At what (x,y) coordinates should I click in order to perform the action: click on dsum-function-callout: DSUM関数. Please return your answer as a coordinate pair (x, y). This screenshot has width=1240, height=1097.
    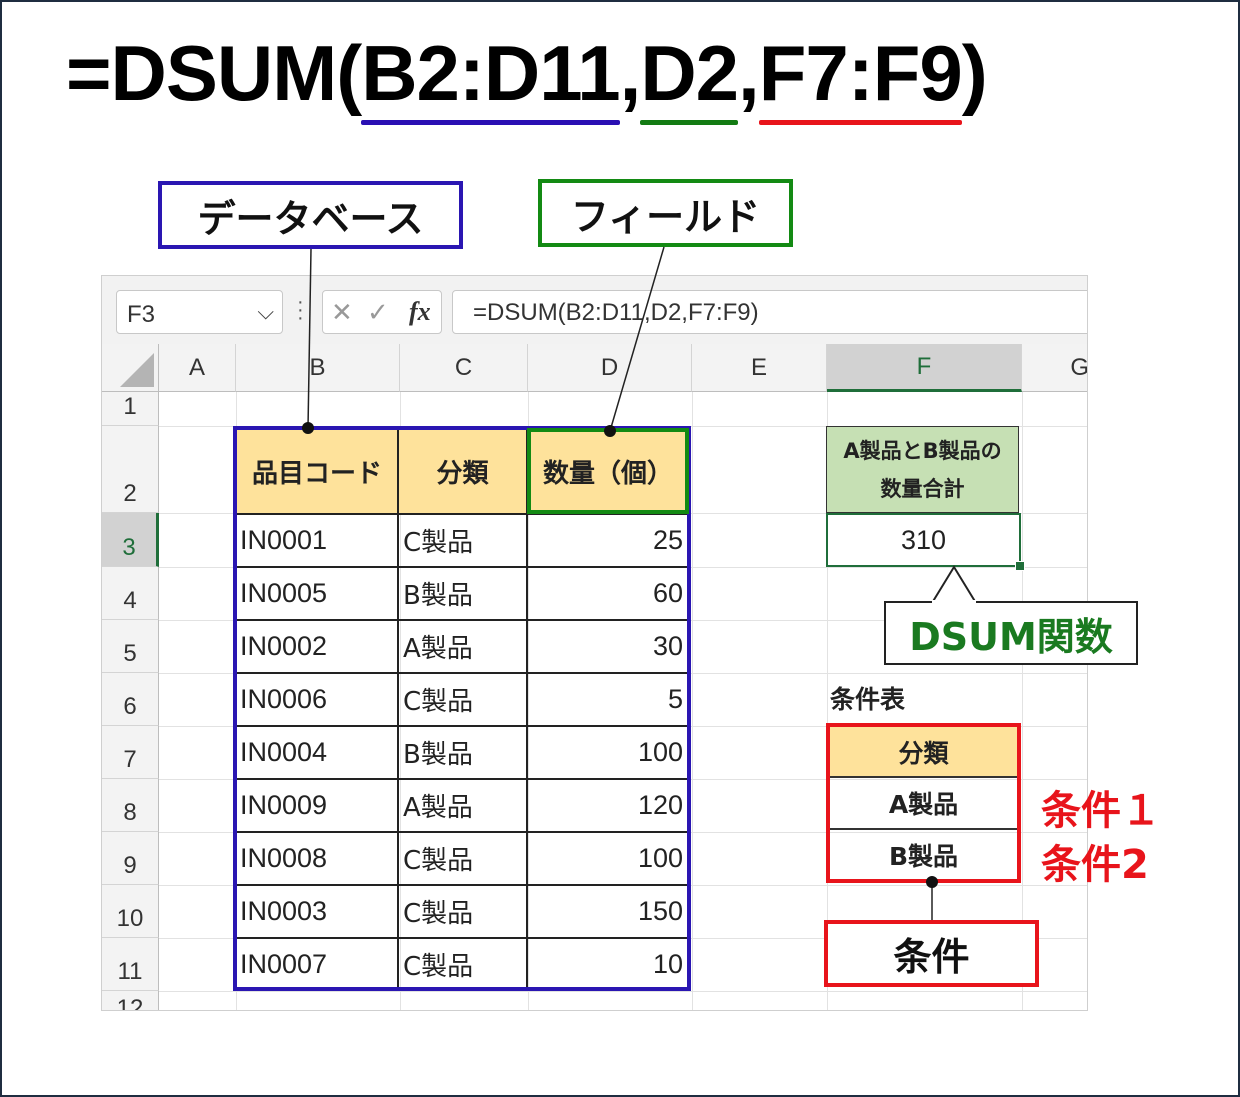
    Looking at the image, I should click on (1011, 633).